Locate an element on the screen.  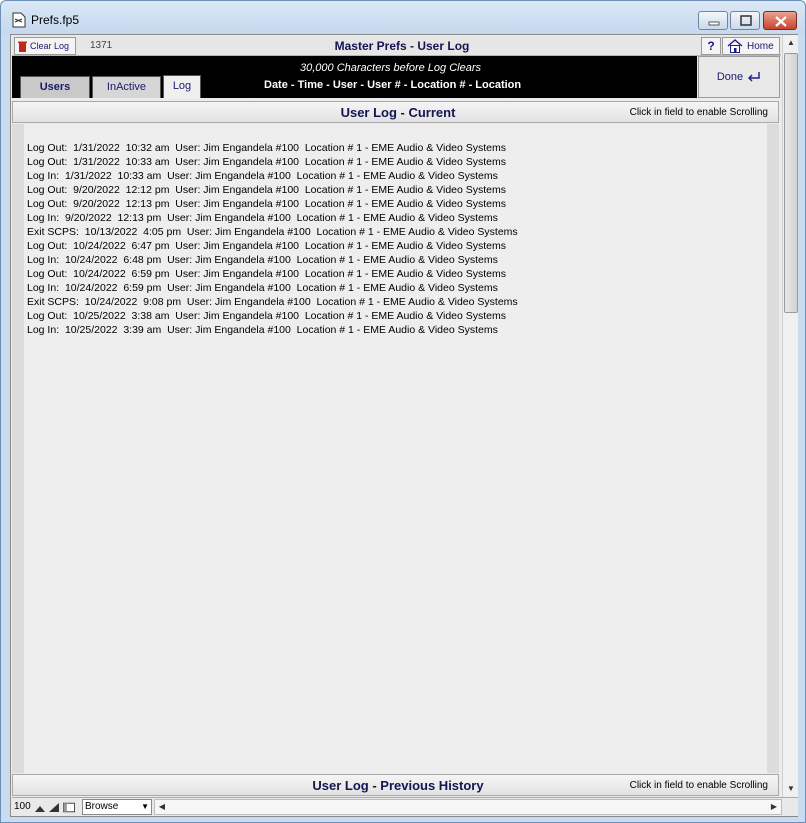
help-button: ? is located at coordinates (711, 46).